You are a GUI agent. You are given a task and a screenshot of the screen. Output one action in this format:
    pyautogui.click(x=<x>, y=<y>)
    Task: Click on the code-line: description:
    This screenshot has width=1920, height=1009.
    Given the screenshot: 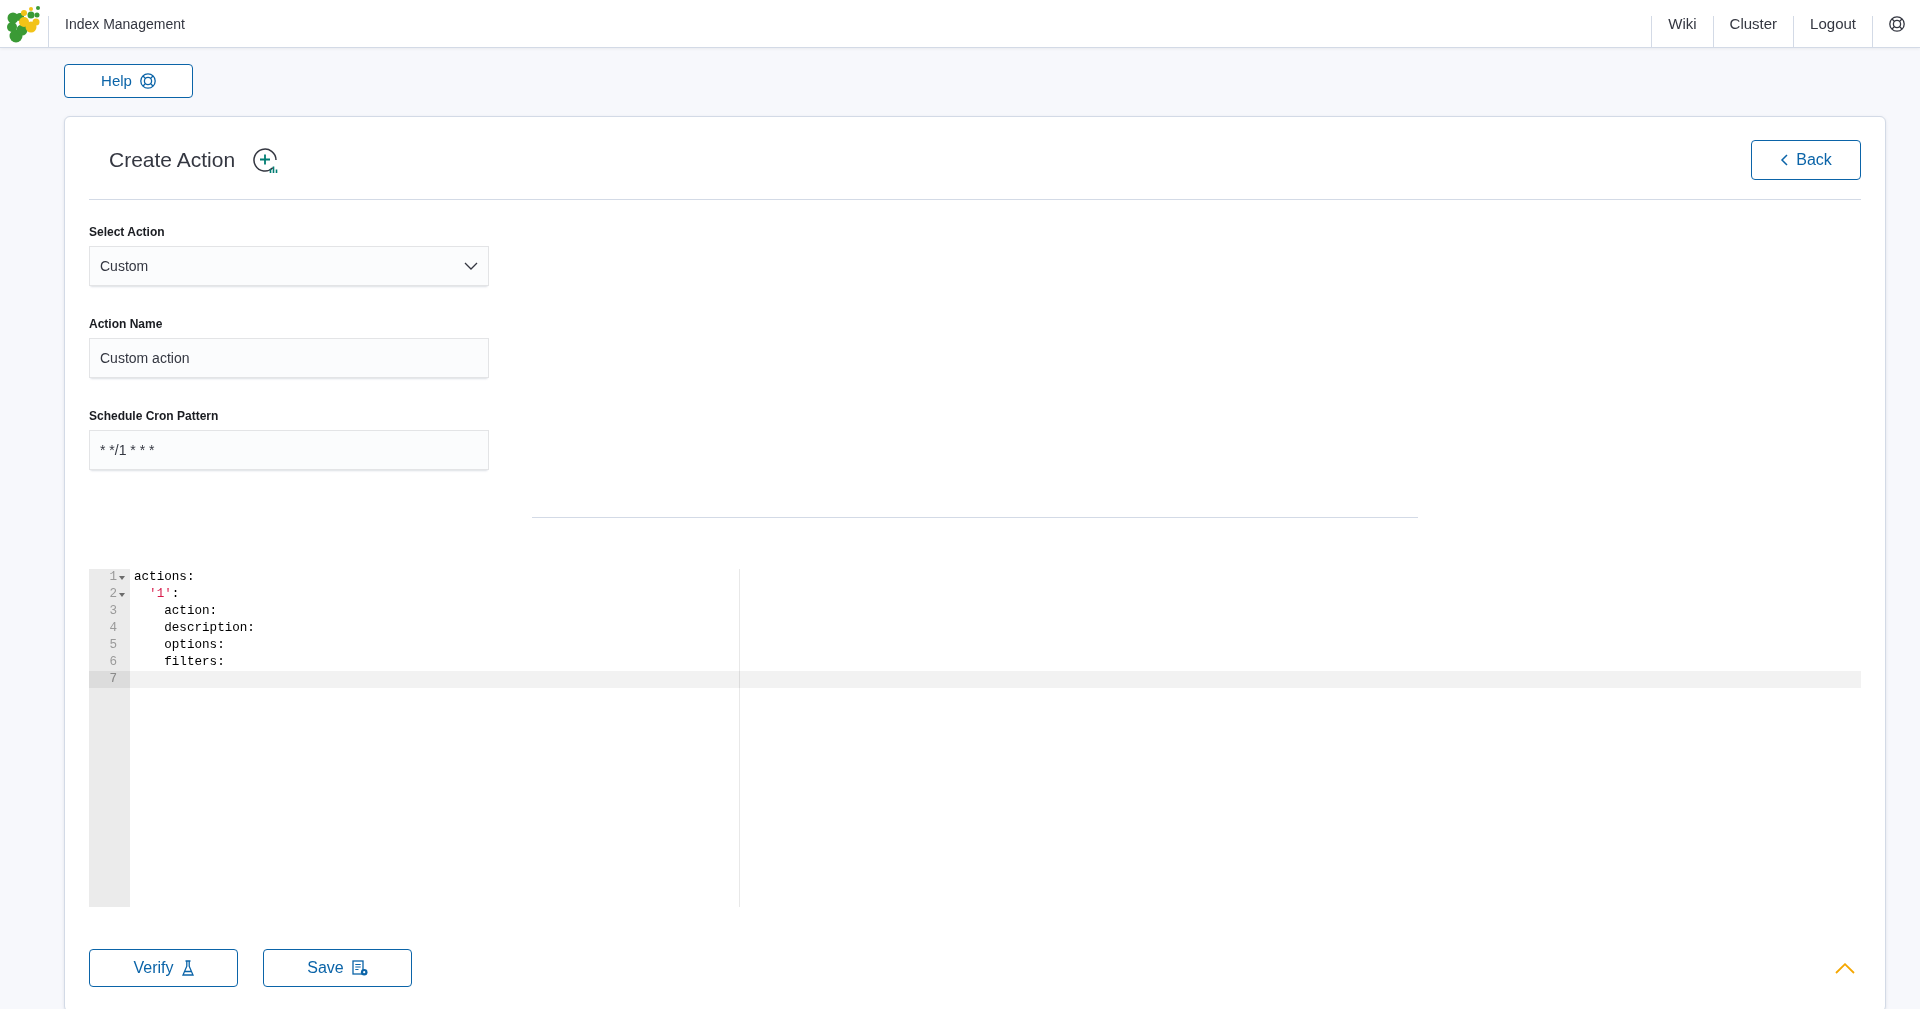 What is the action you would take?
    pyautogui.click(x=209, y=628)
    